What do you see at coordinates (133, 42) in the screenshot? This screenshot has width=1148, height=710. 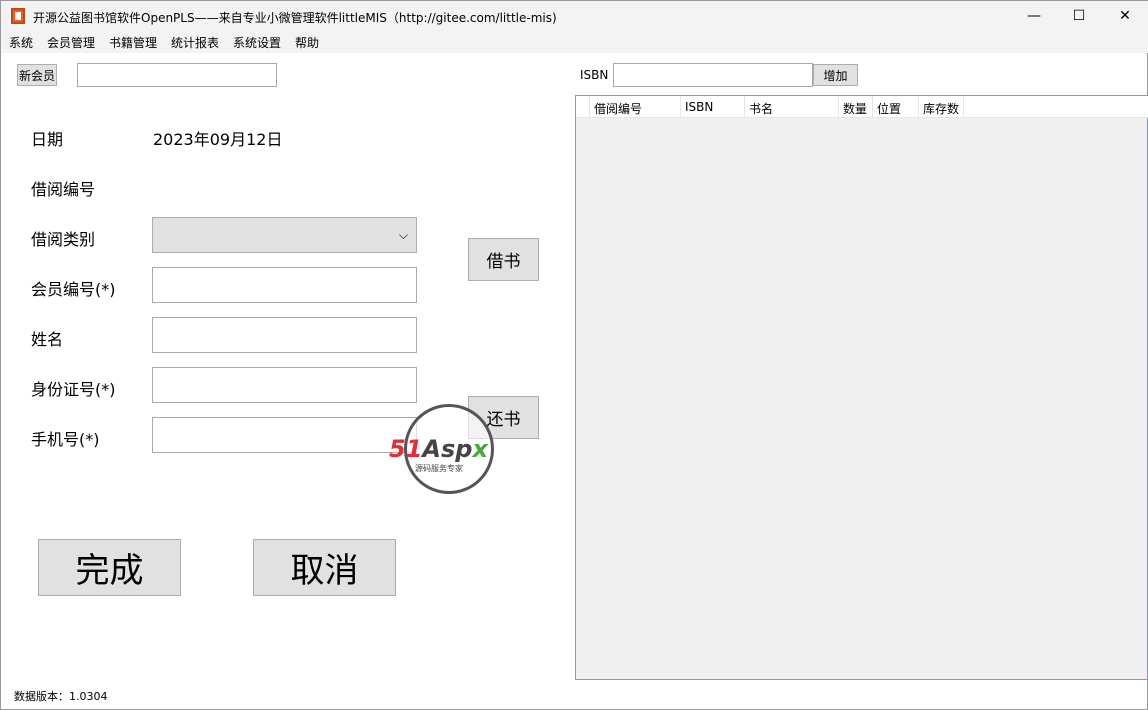 I see `menu-books: 书籍管理` at bounding box center [133, 42].